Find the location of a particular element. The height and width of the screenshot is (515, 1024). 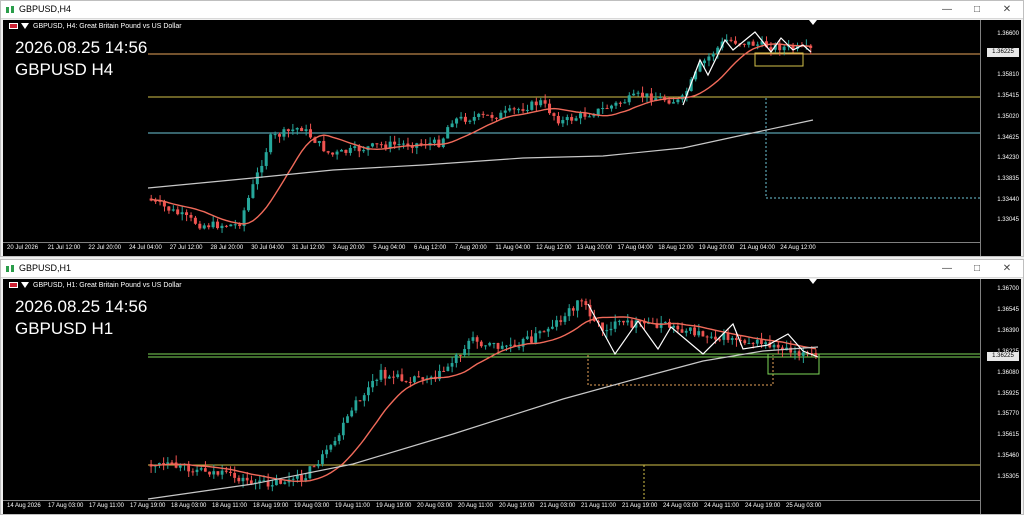

time-tick-label: 18 Aug 03:00 is located at coordinates (189, 506).